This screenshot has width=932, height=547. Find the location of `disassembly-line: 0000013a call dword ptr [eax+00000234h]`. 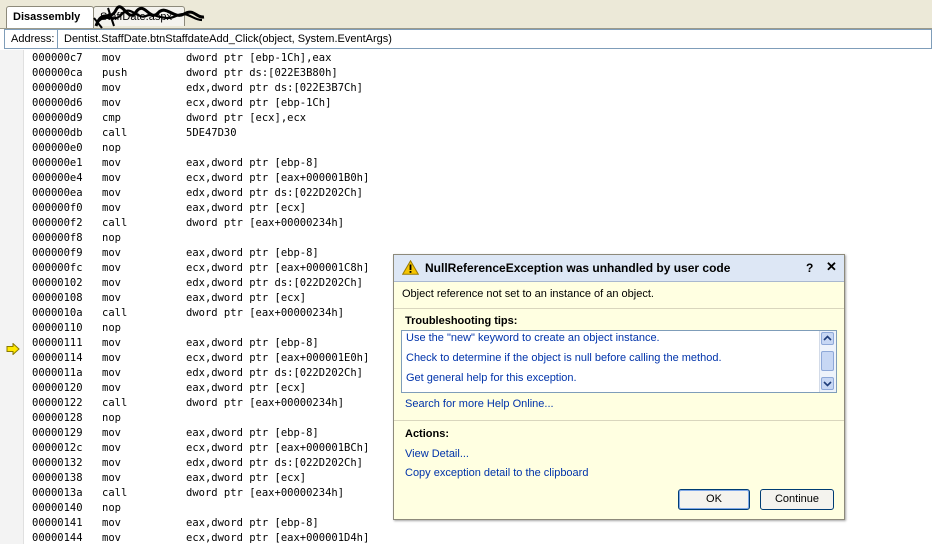

disassembly-line: 0000013a call dword ptr [eax+00000234h] is located at coordinates (222, 494).